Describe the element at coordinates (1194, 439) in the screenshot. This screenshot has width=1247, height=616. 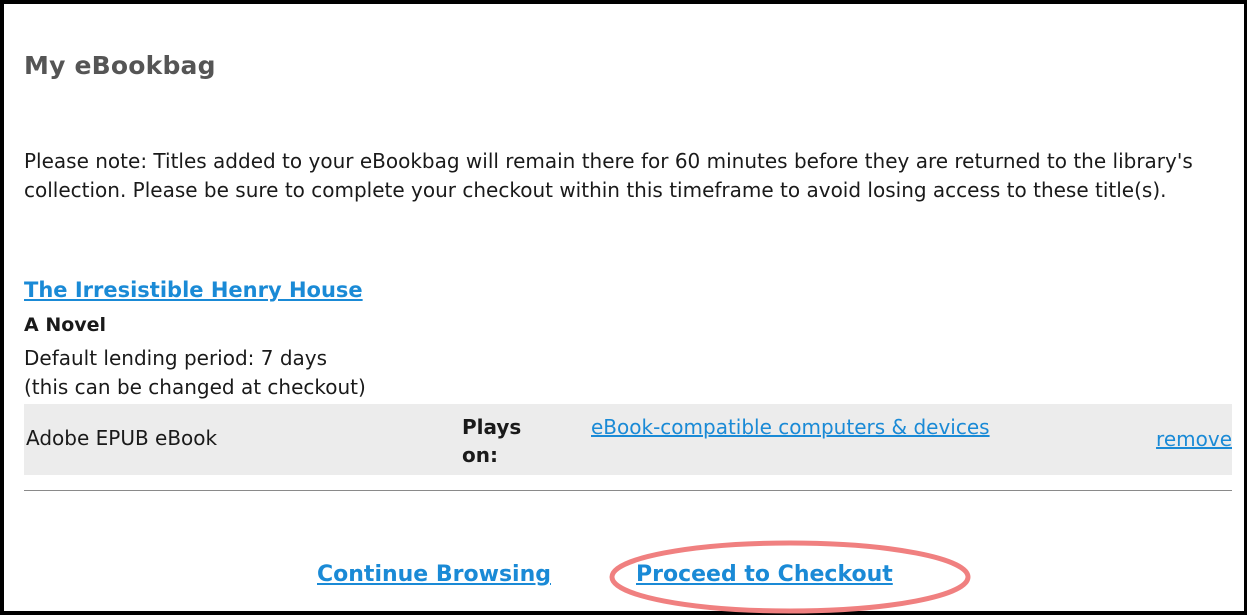
I see `remove-item-link: remove` at that location.